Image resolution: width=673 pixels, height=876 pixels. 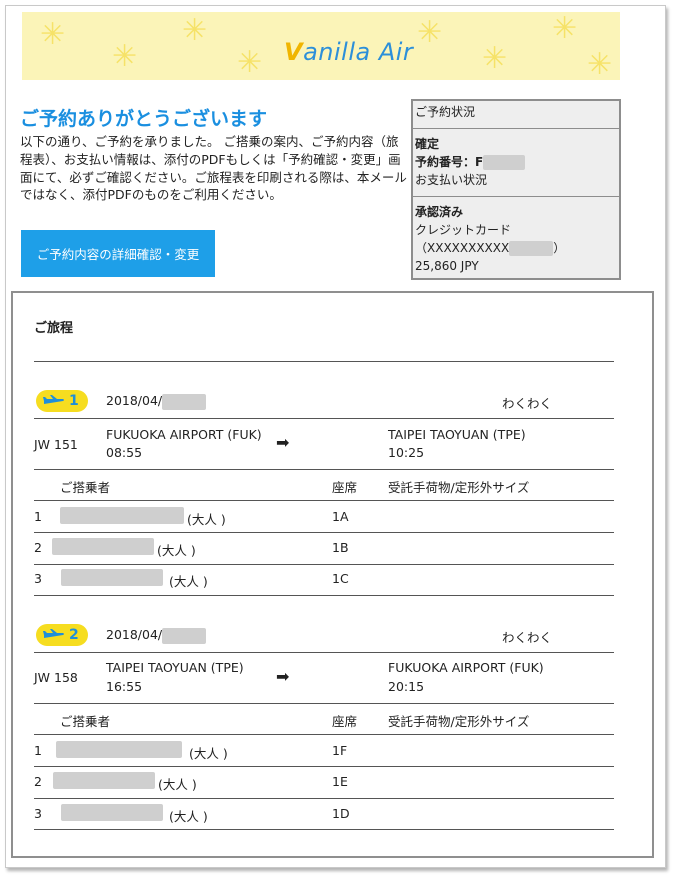 I want to click on arrival-time: 20:15, so click(x=406, y=686).